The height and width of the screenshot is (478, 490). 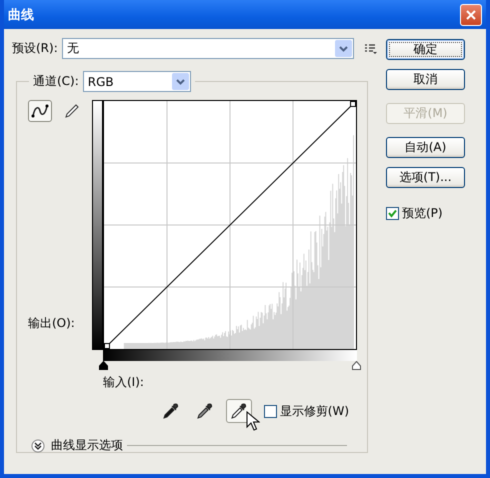 What do you see at coordinates (392, 213) in the screenshot?
I see `check-mark-icon` at bounding box center [392, 213].